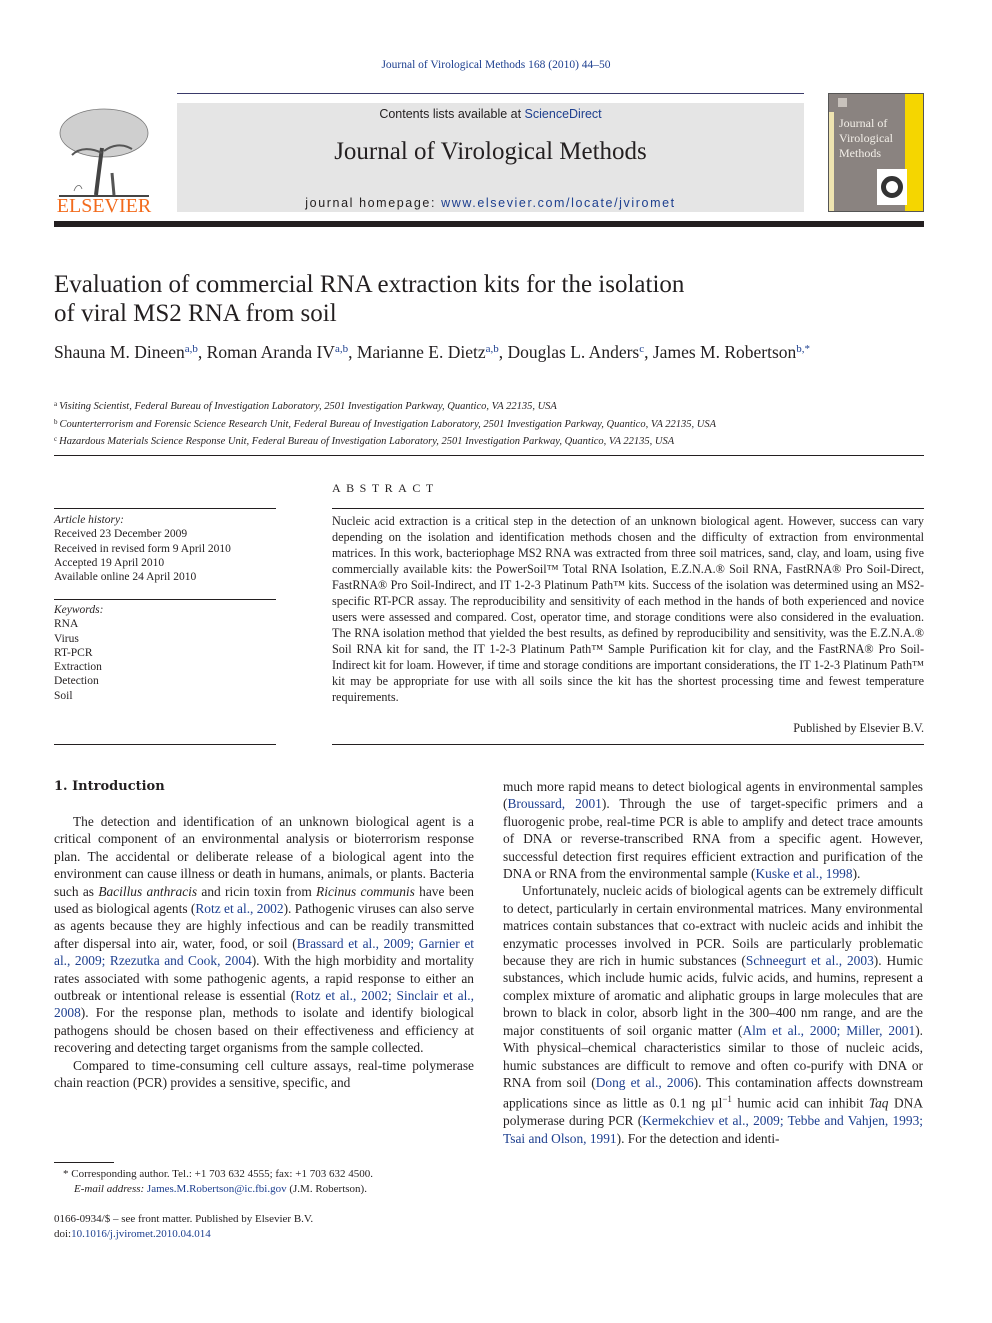  I want to click on italic-term: Bacillus anthracis, so click(148, 891).